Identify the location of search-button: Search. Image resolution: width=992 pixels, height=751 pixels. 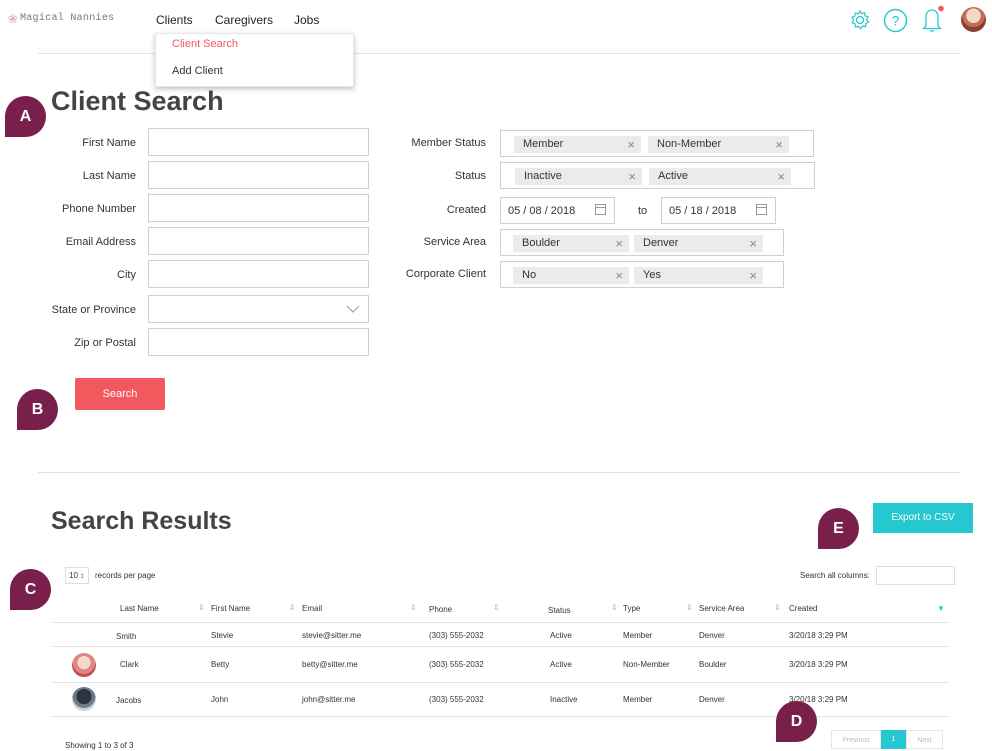
(120, 394).